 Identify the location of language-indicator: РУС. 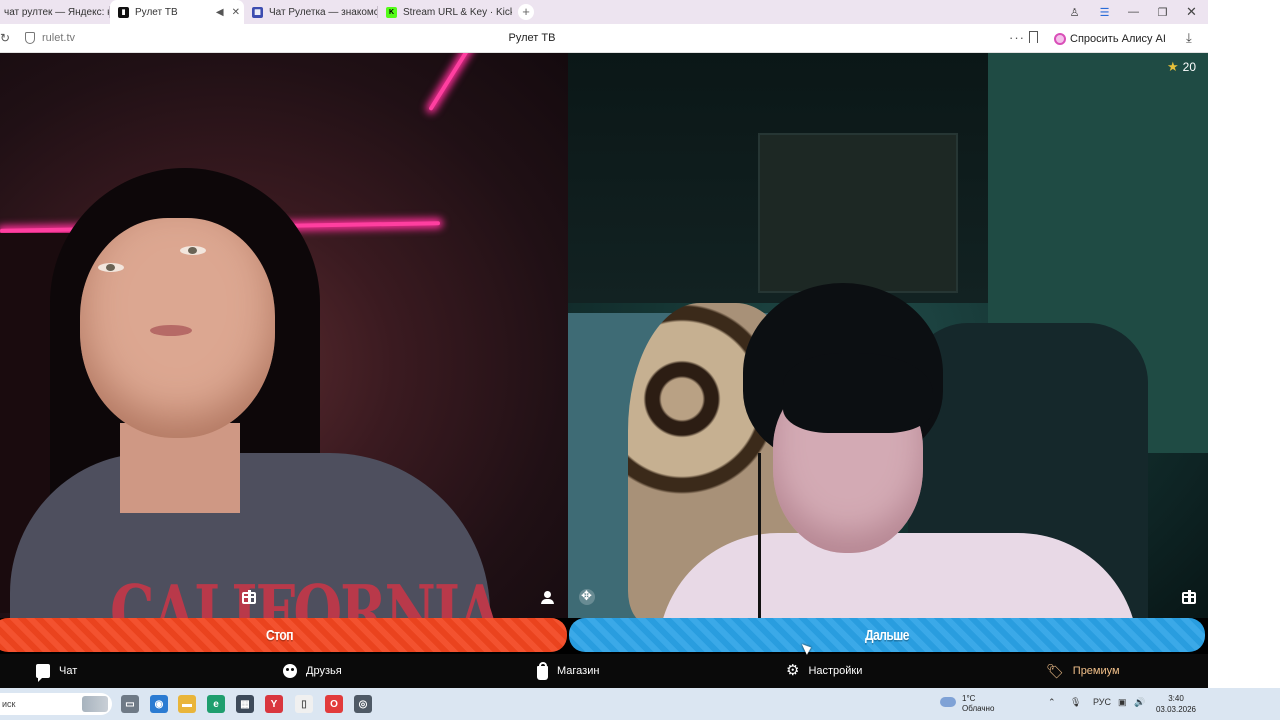
(1102, 702).